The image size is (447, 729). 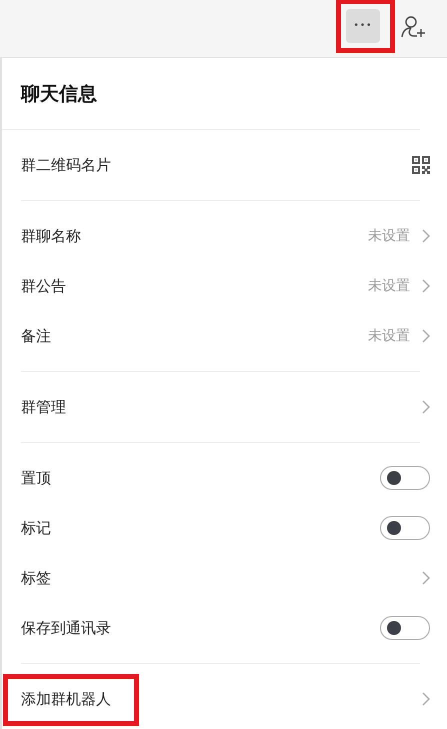 What do you see at coordinates (421, 165) in the screenshot?
I see `qr-code-icon` at bounding box center [421, 165].